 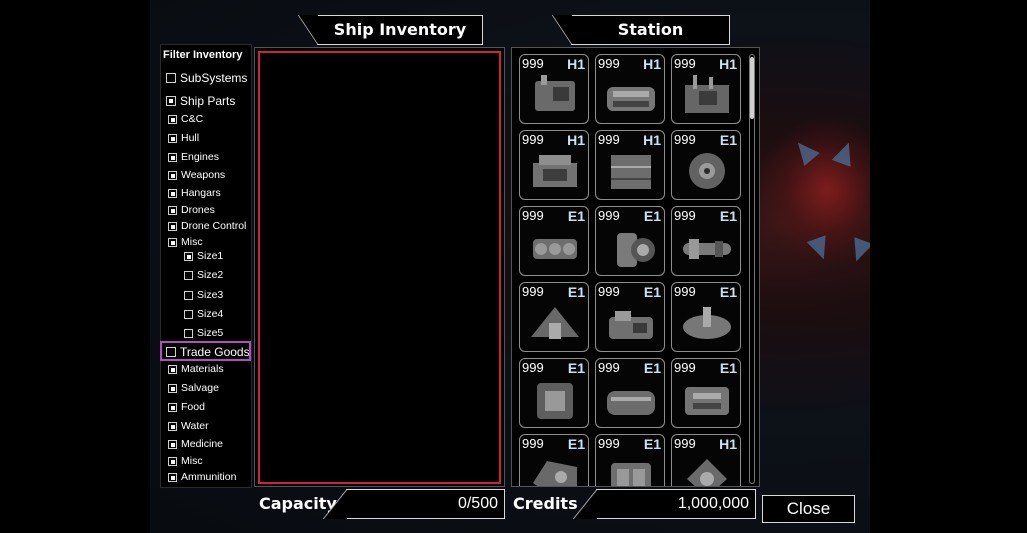 What do you see at coordinates (188, 295) in the screenshot?
I see `filter-size3-checkbox` at bounding box center [188, 295].